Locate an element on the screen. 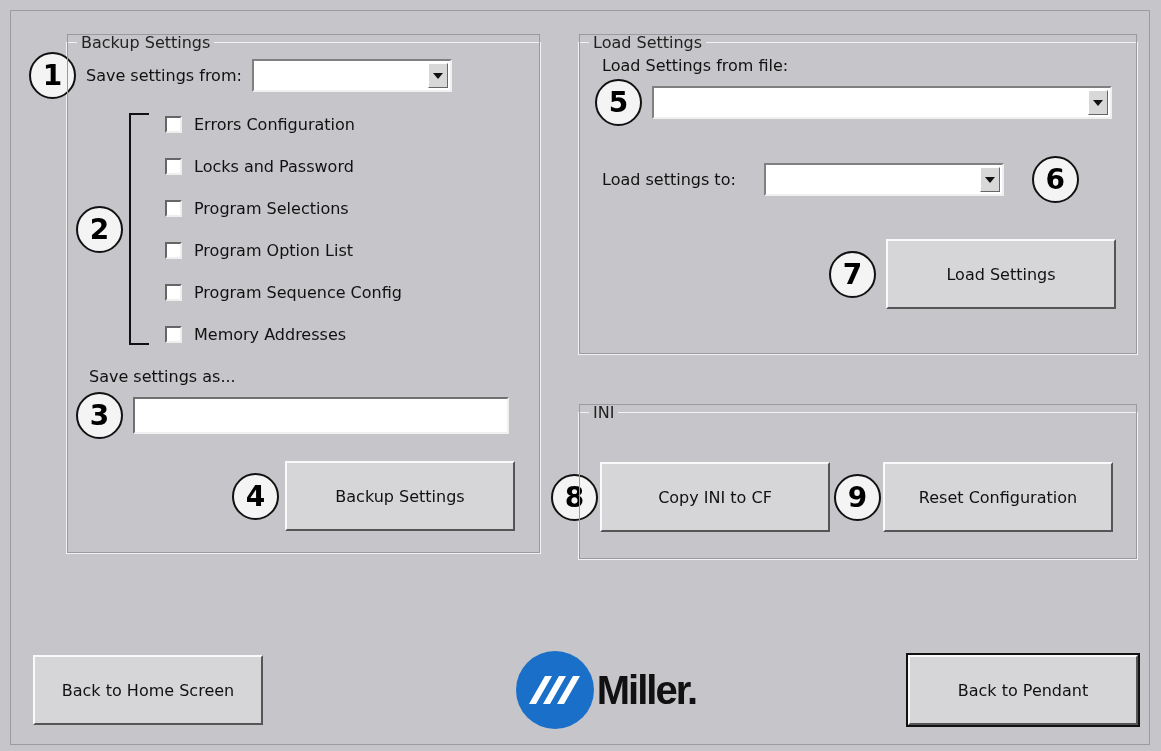 This screenshot has height=751, width=1161. callout-number: 5 is located at coordinates (618, 102).